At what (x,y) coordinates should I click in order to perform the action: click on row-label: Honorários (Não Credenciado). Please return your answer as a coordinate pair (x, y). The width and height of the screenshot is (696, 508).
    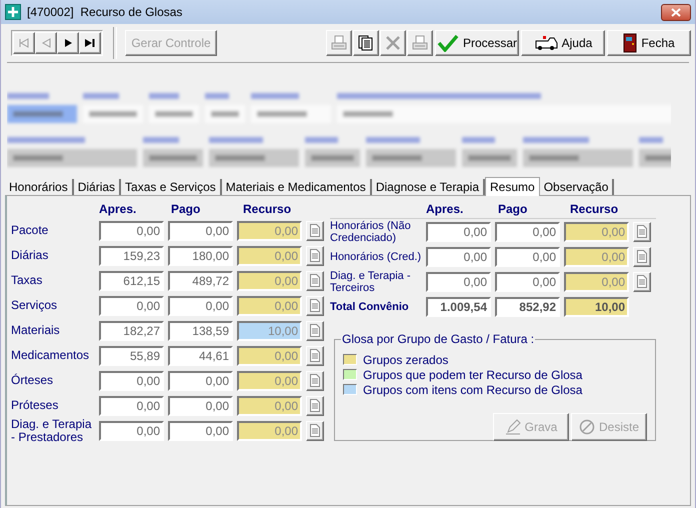
    Looking at the image, I should click on (371, 232).